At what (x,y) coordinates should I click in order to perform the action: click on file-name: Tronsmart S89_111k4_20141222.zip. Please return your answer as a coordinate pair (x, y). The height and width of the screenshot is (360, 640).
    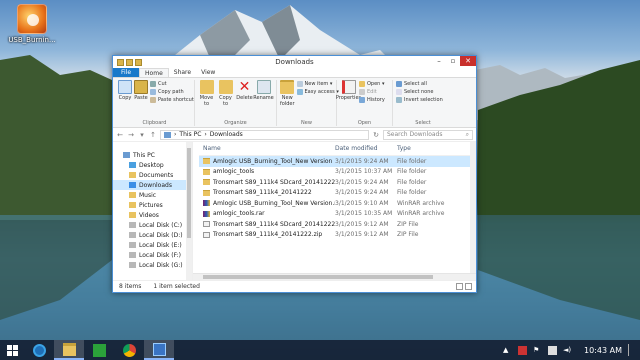
    Looking at the image, I should click on (268, 235).